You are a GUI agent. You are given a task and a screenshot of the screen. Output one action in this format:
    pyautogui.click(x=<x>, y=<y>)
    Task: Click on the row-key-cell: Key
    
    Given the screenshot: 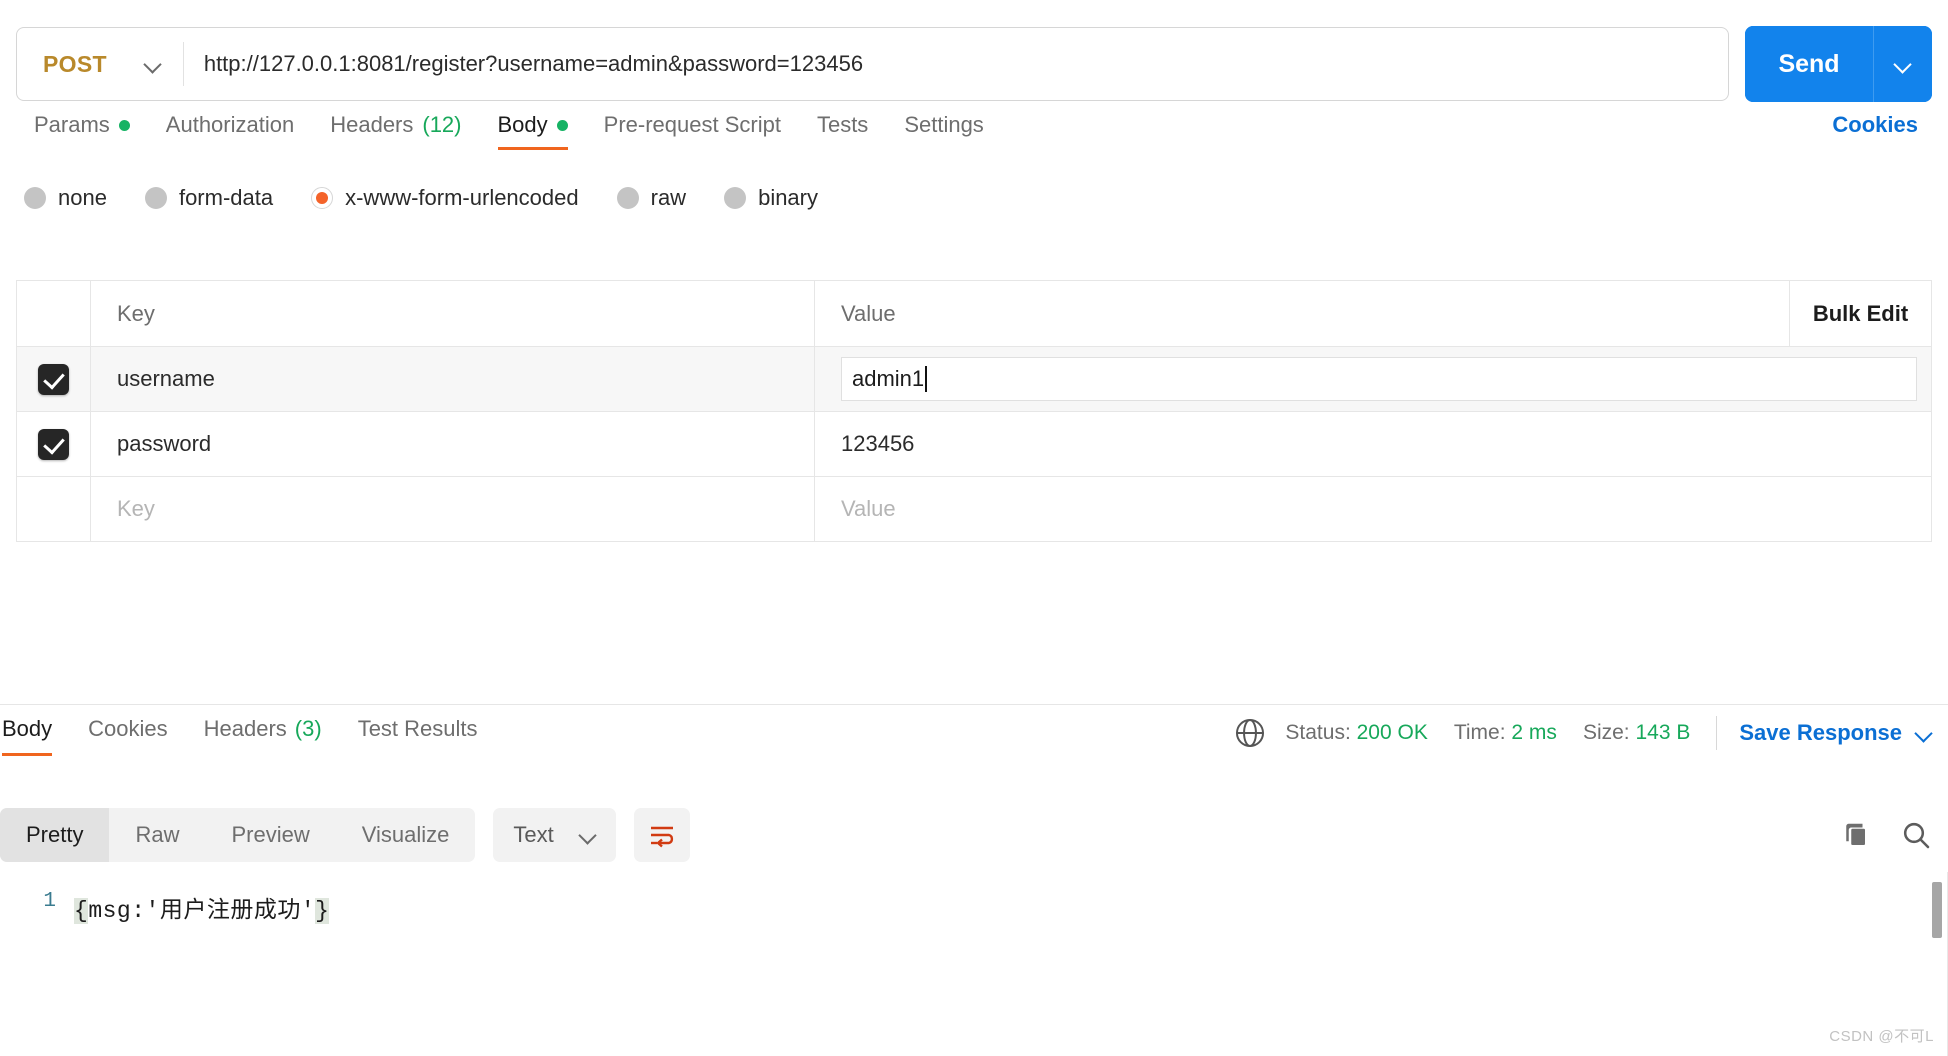 What is the action you would take?
    pyautogui.click(x=453, y=509)
    